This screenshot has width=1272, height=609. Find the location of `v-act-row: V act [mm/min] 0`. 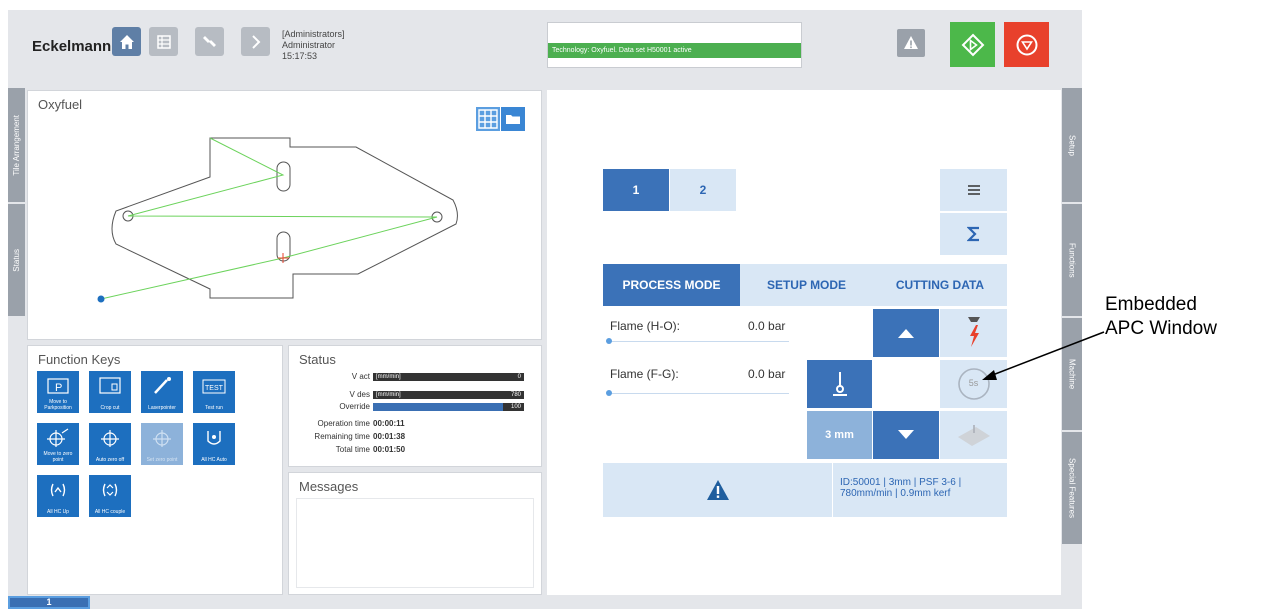

v-act-row: V act [mm/min] 0 is located at coordinates (414, 377).